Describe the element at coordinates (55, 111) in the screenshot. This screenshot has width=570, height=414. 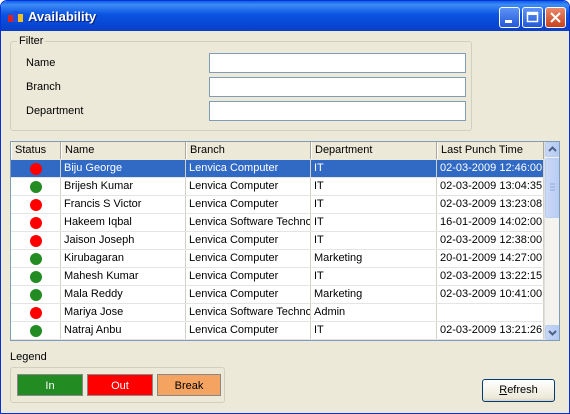
I see `department-label: Department` at that location.